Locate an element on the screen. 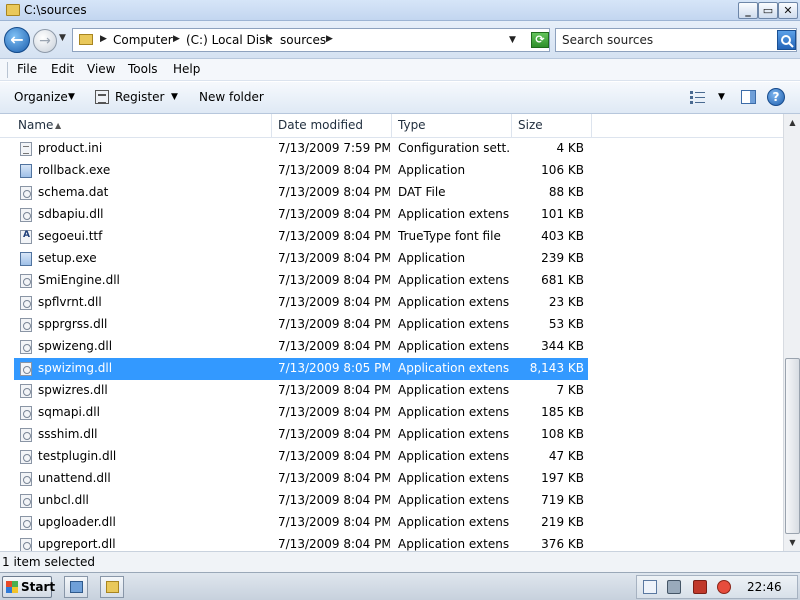 Image resolution: width=800 pixels, height=600 pixels. search-box is located at coordinates (676, 40).